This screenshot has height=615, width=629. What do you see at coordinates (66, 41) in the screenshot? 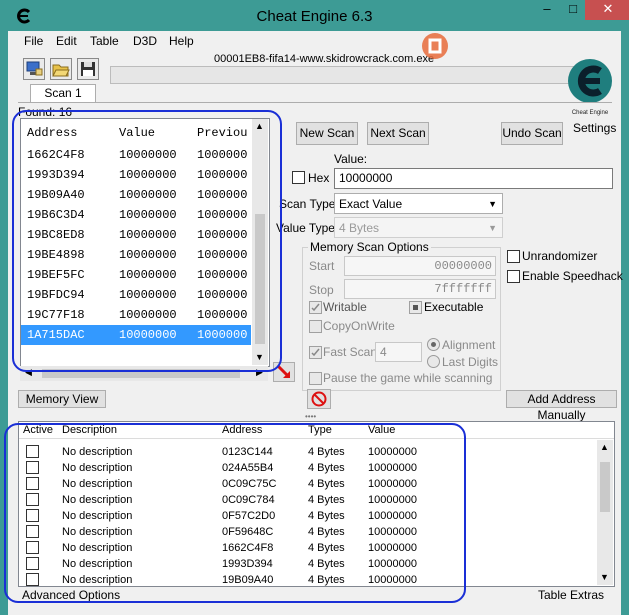
I see `menu-edit: Edit` at bounding box center [66, 41].